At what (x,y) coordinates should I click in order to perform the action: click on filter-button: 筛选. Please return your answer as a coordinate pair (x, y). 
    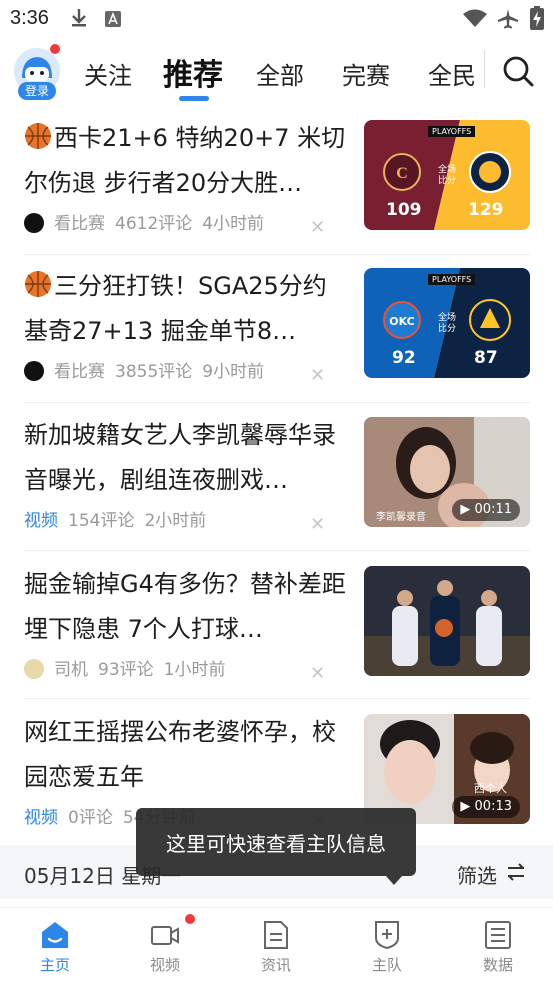
    Looking at the image, I should click on (477, 874).